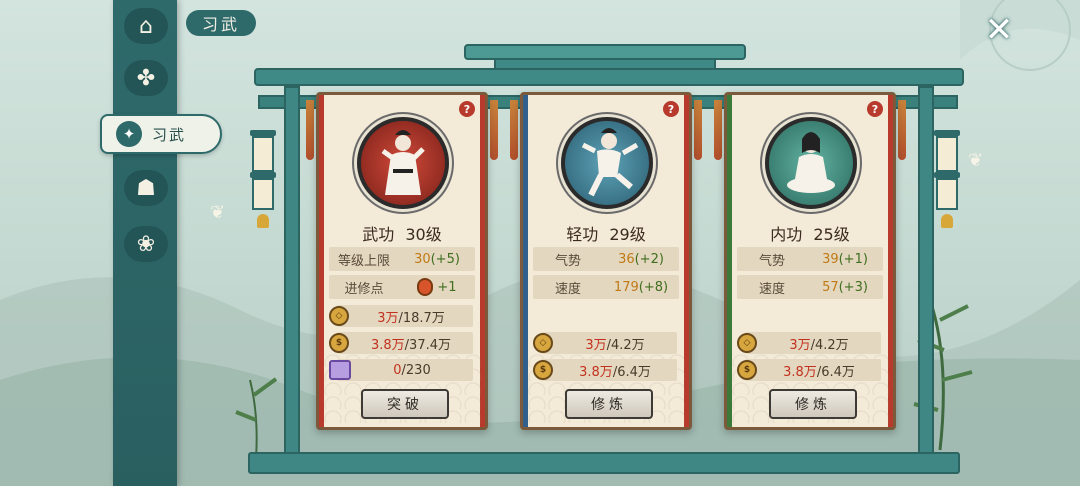  What do you see at coordinates (627, 234) in the screenshot?
I see `skill-level: 29级` at bounding box center [627, 234].